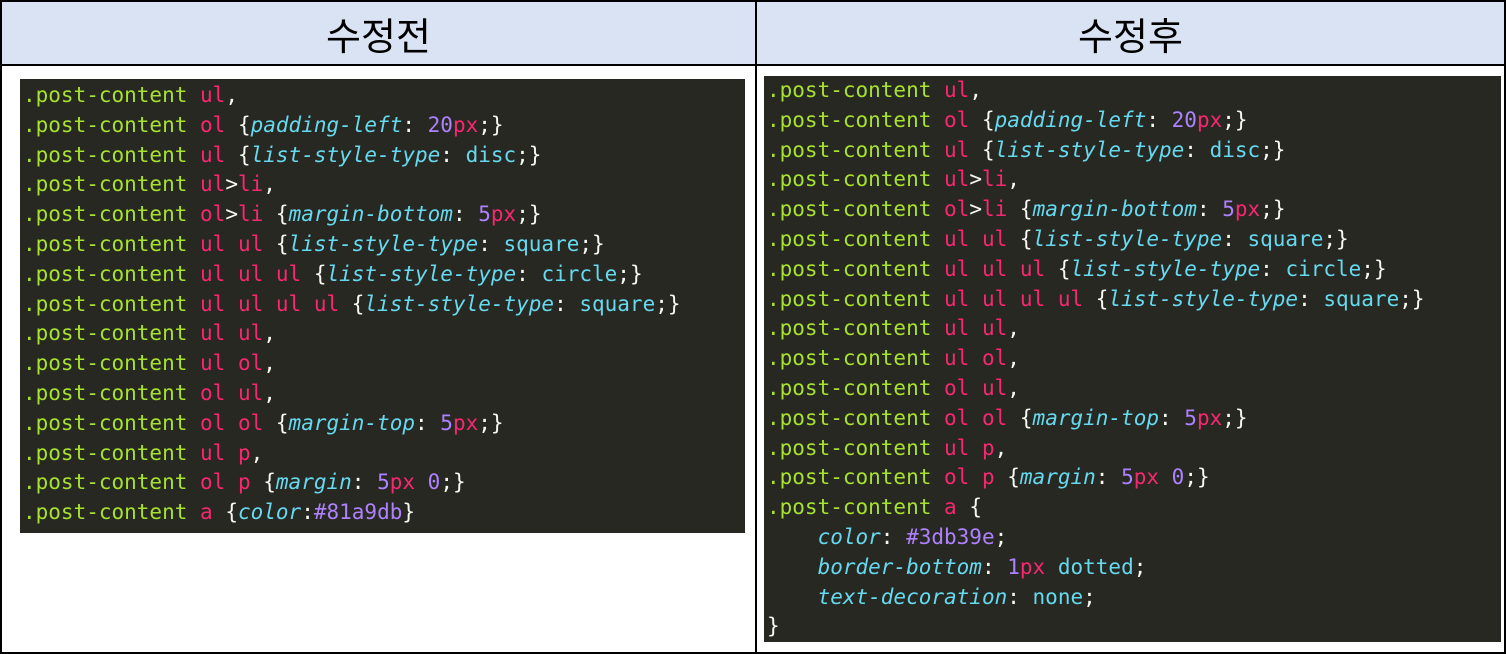 The height and width of the screenshot is (654, 1506). Describe the element at coordinates (1134, 449) in the screenshot. I see `code-line: .post-content ul p,` at that location.